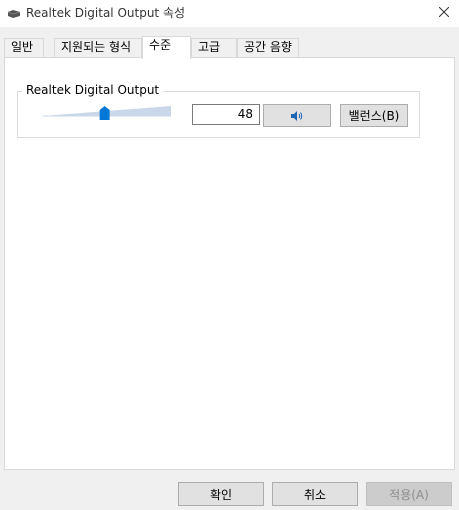 The width and height of the screenshot is (459, 510). What do you see at coordinates (315, 494) in the screenshot?
I see `cancel-button: 취소` at bounding box center [315, 494].